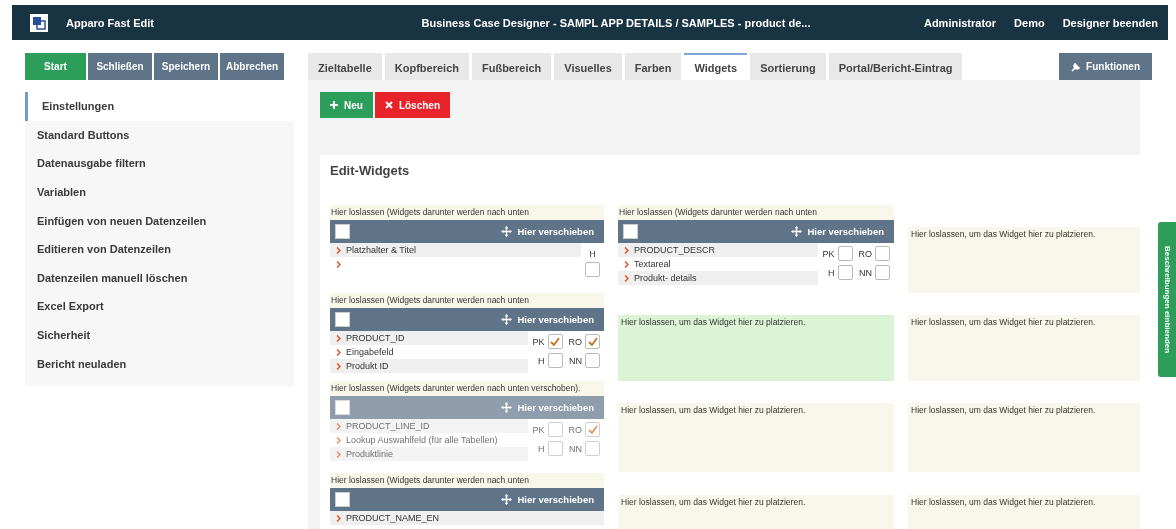  Describe the element at coordinates (1029, 22) in the screenshot. I see `header-link: Demo` at that location.